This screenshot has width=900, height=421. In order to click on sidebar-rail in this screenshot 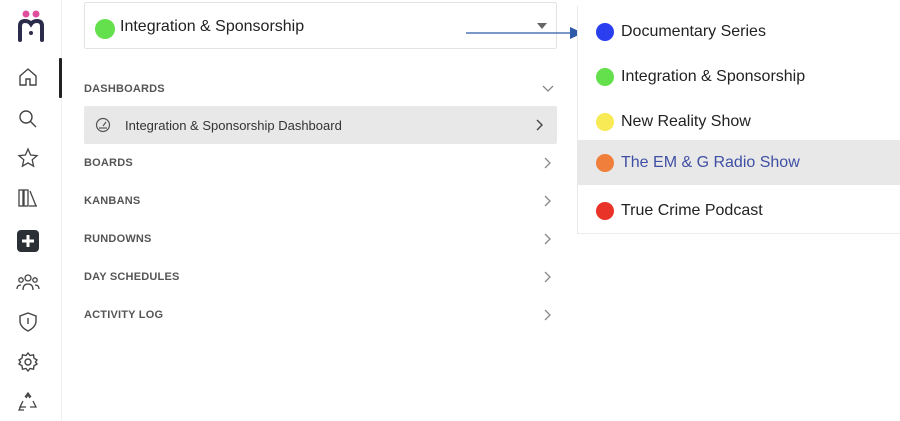, I will do `click(31, 210)`.